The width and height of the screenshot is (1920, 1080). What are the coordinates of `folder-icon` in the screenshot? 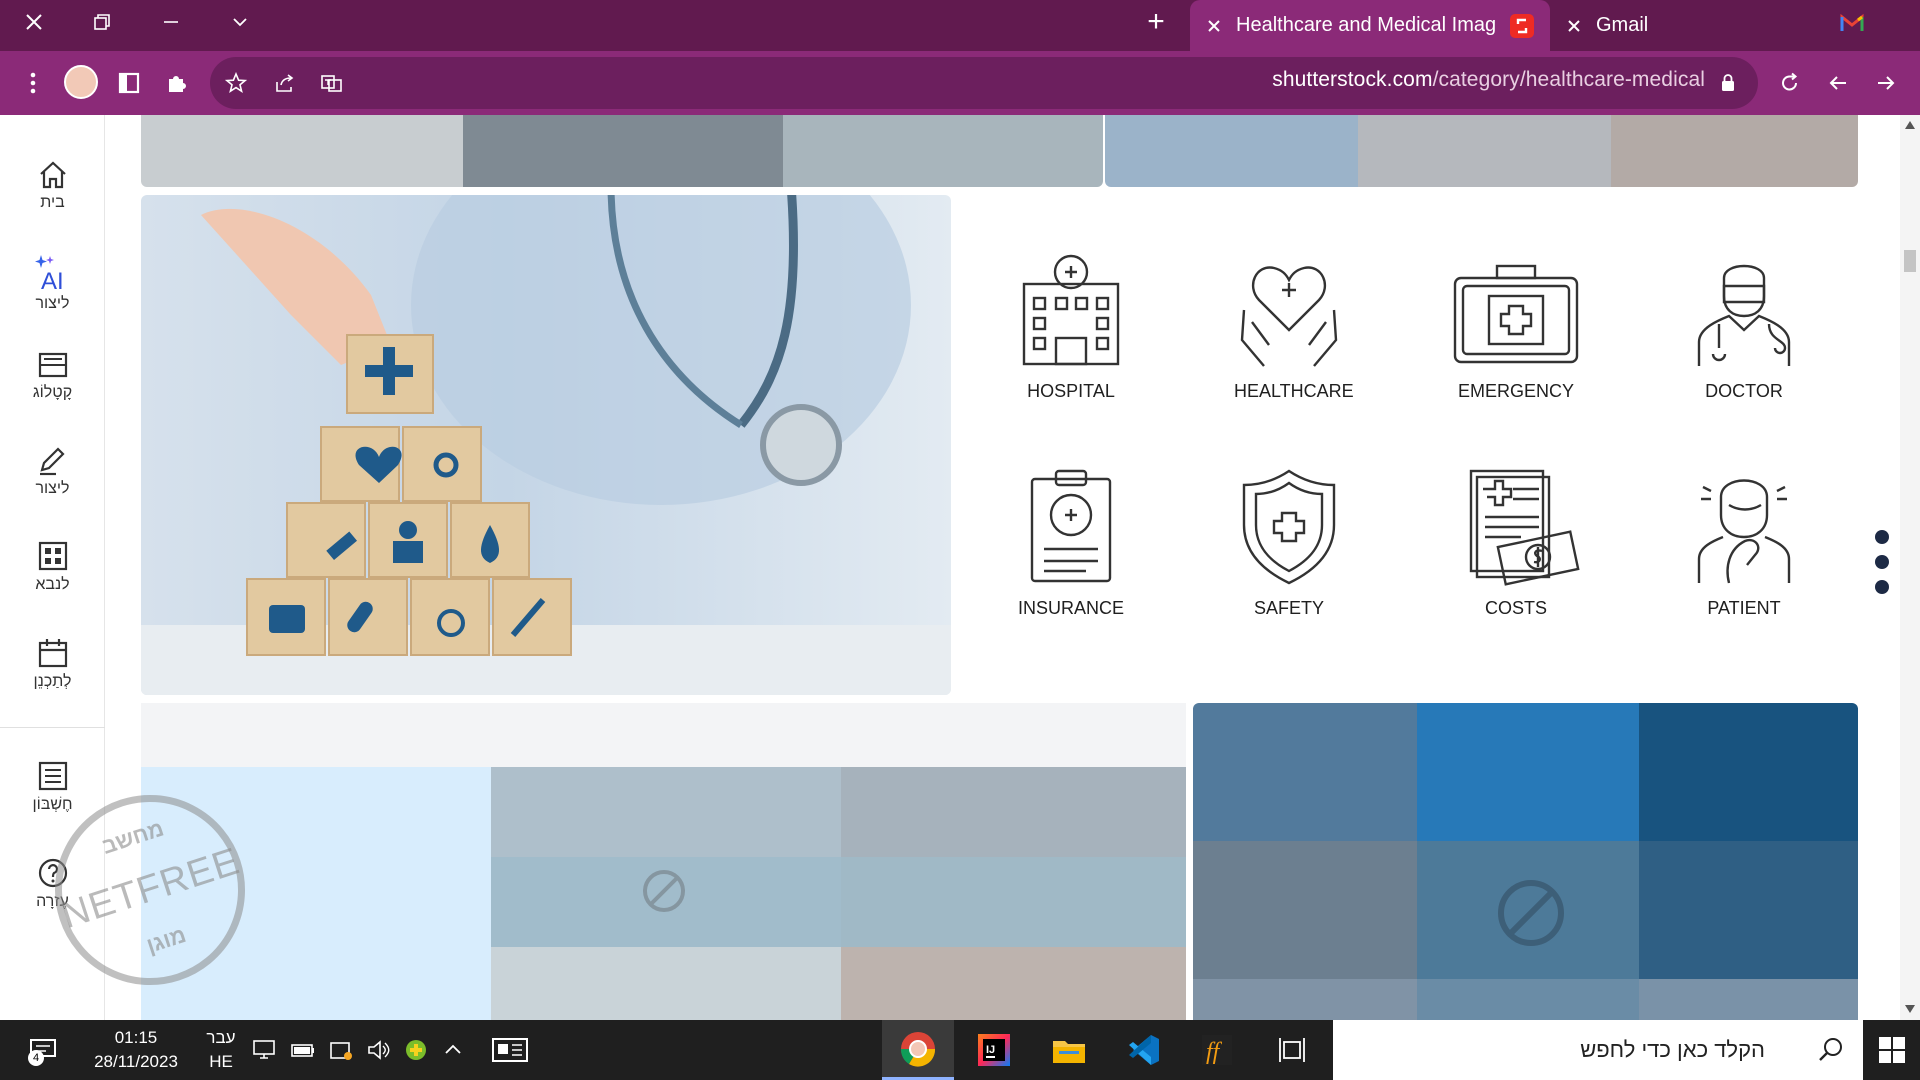 It's located at (1069, 1052).